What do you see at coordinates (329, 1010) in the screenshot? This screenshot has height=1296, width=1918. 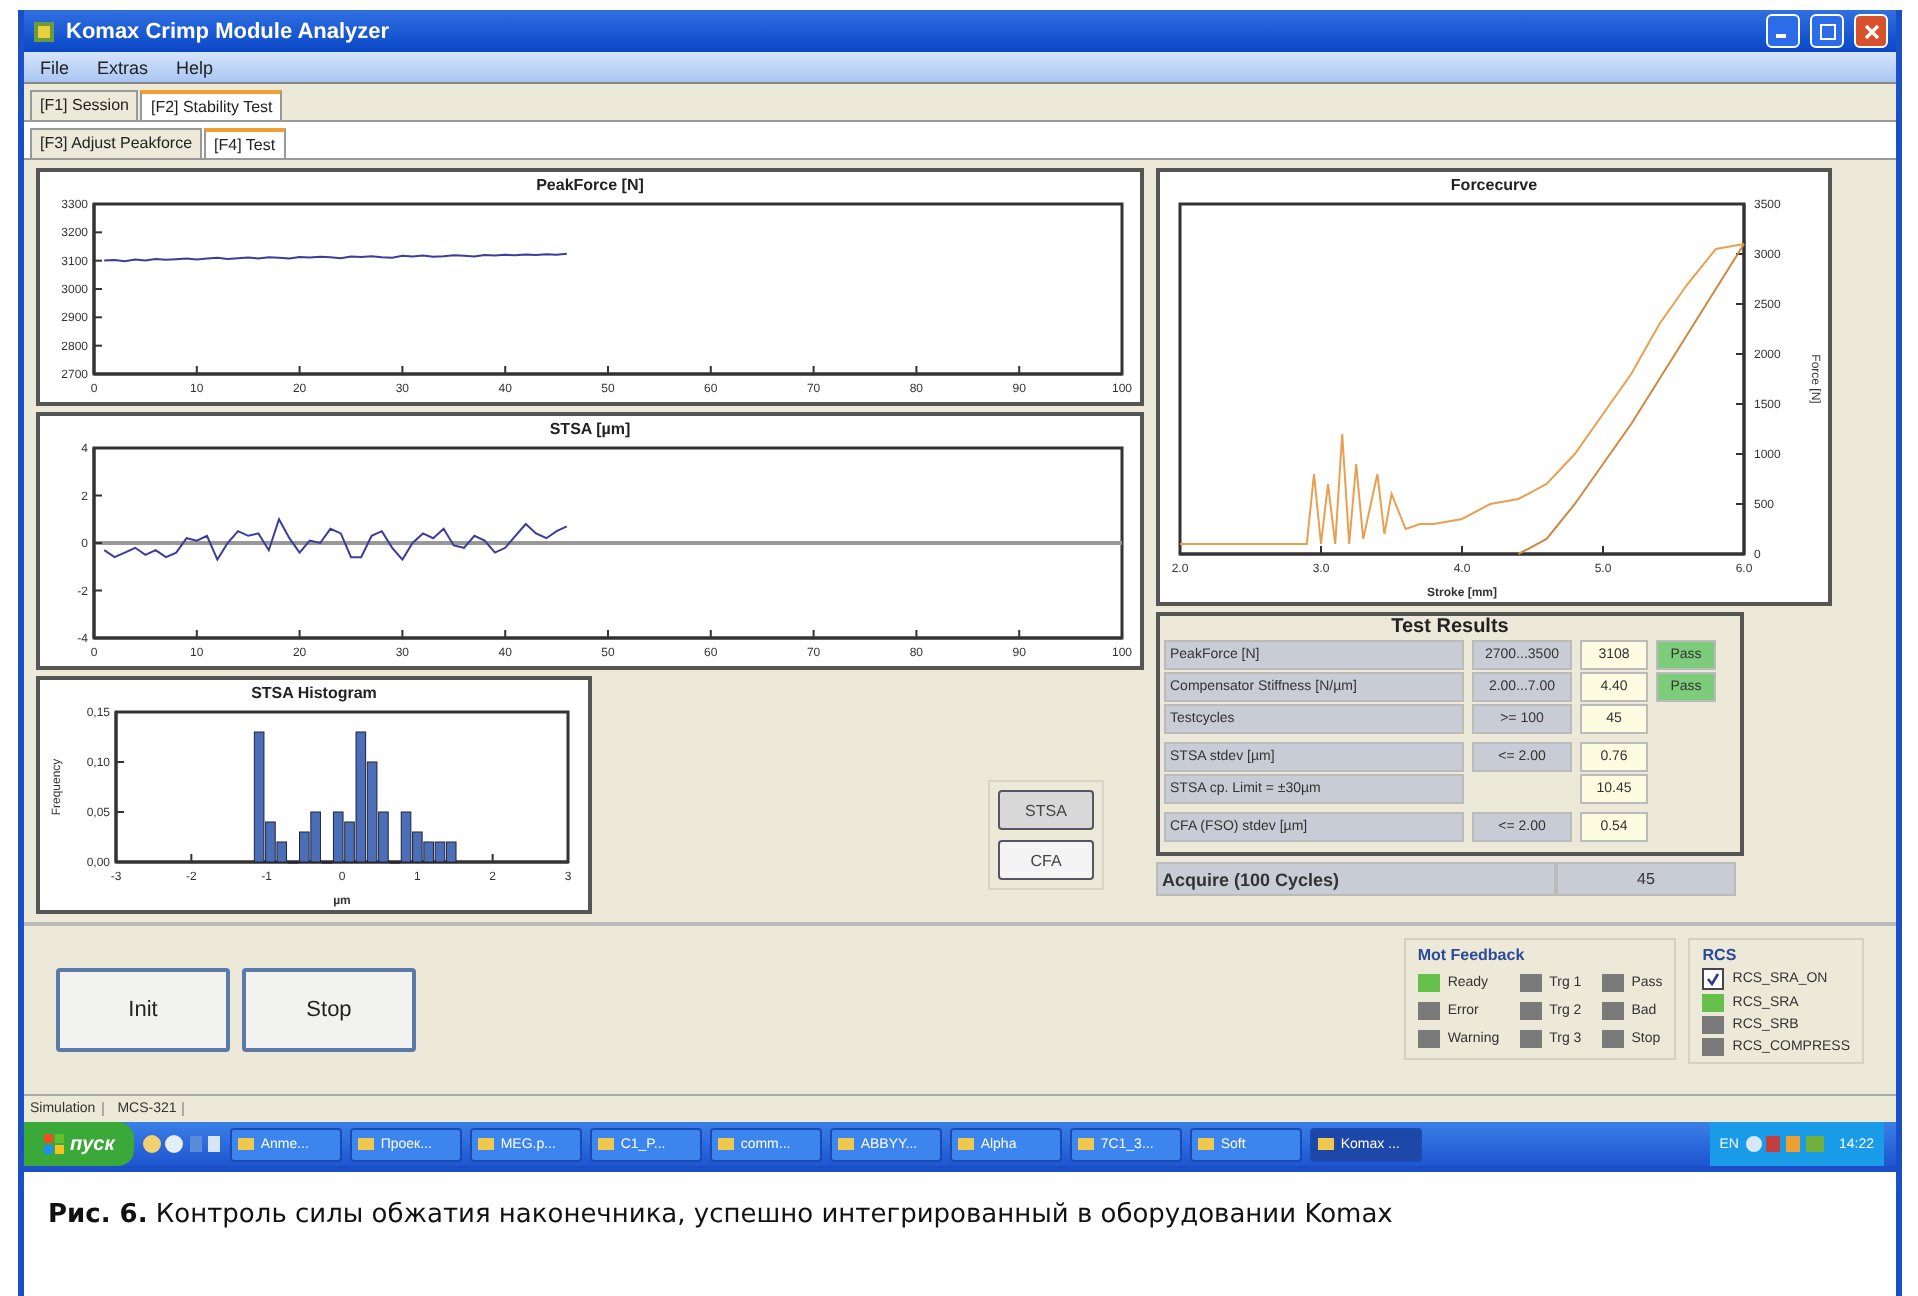 I see `action-button: Stop` at bounding box center [329, 1010].